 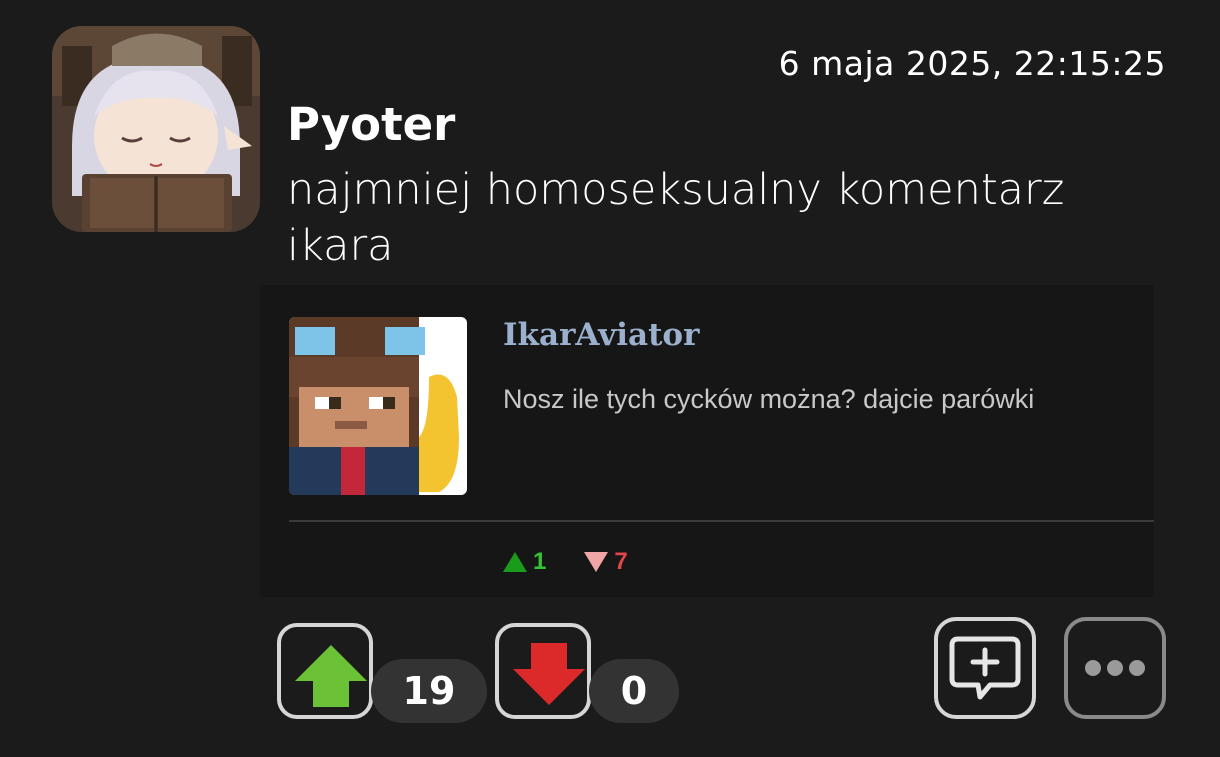 I want to click on embed-votes: 1 7, so click(x=565, y=562).